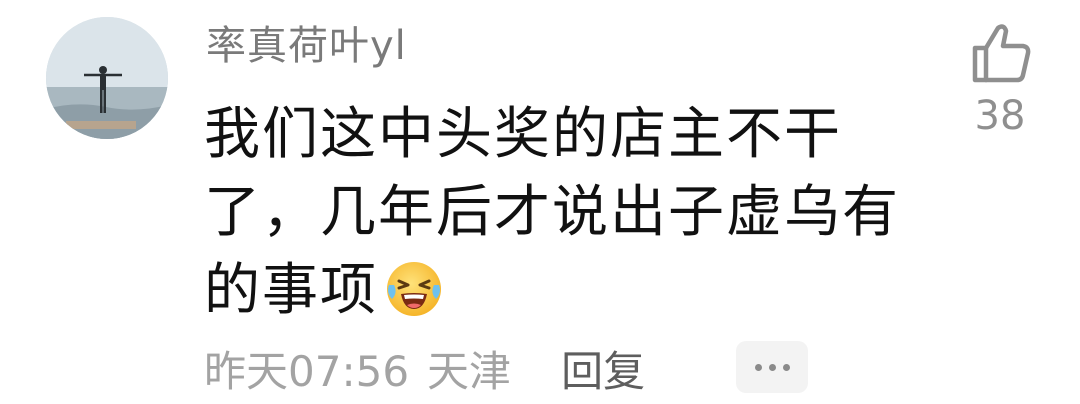  Describe the element at coordinates (1000, 116) in the screenshot. I see `like-count: 38` at that location.